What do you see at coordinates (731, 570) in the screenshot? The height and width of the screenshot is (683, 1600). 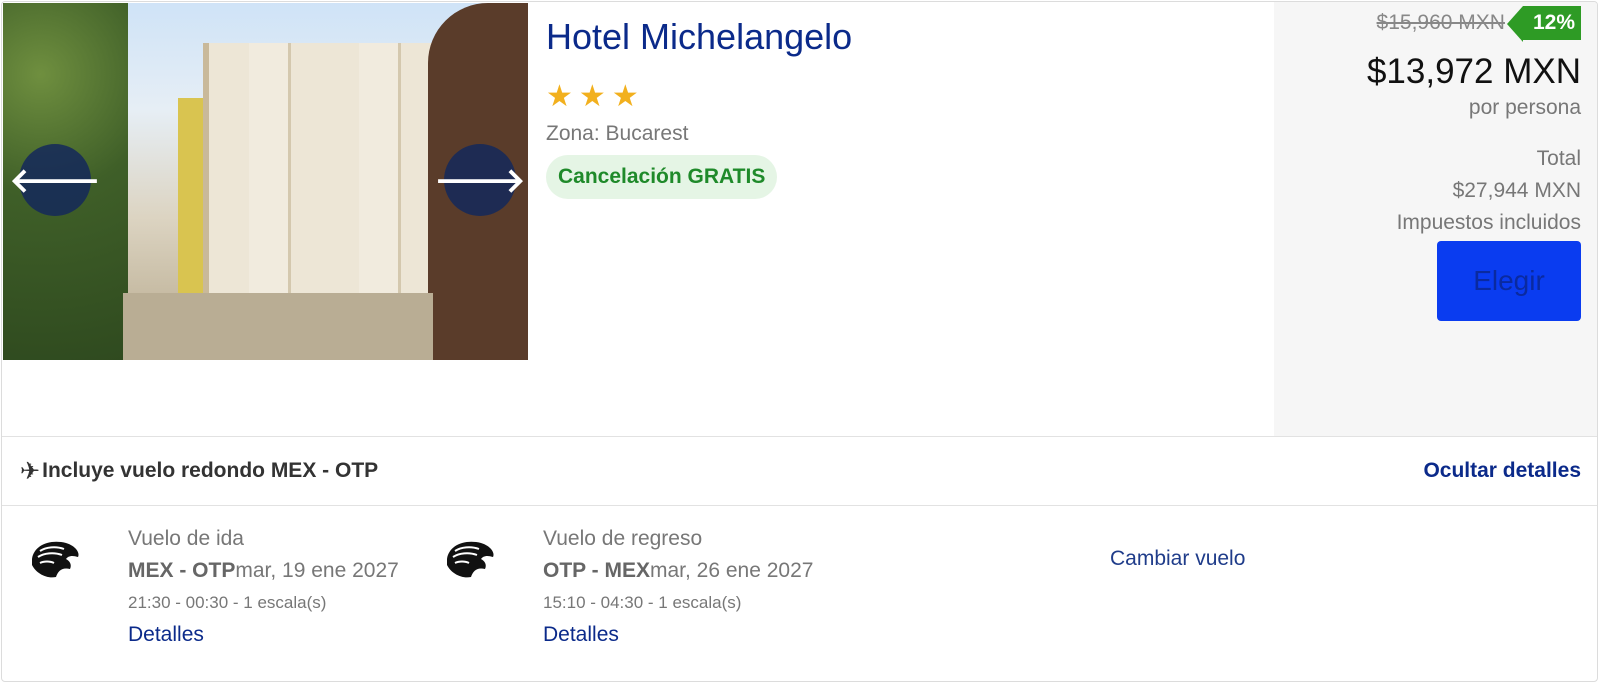 I see `flight-date: mar, 26 ene 2027` at bounding box center [731, 570].